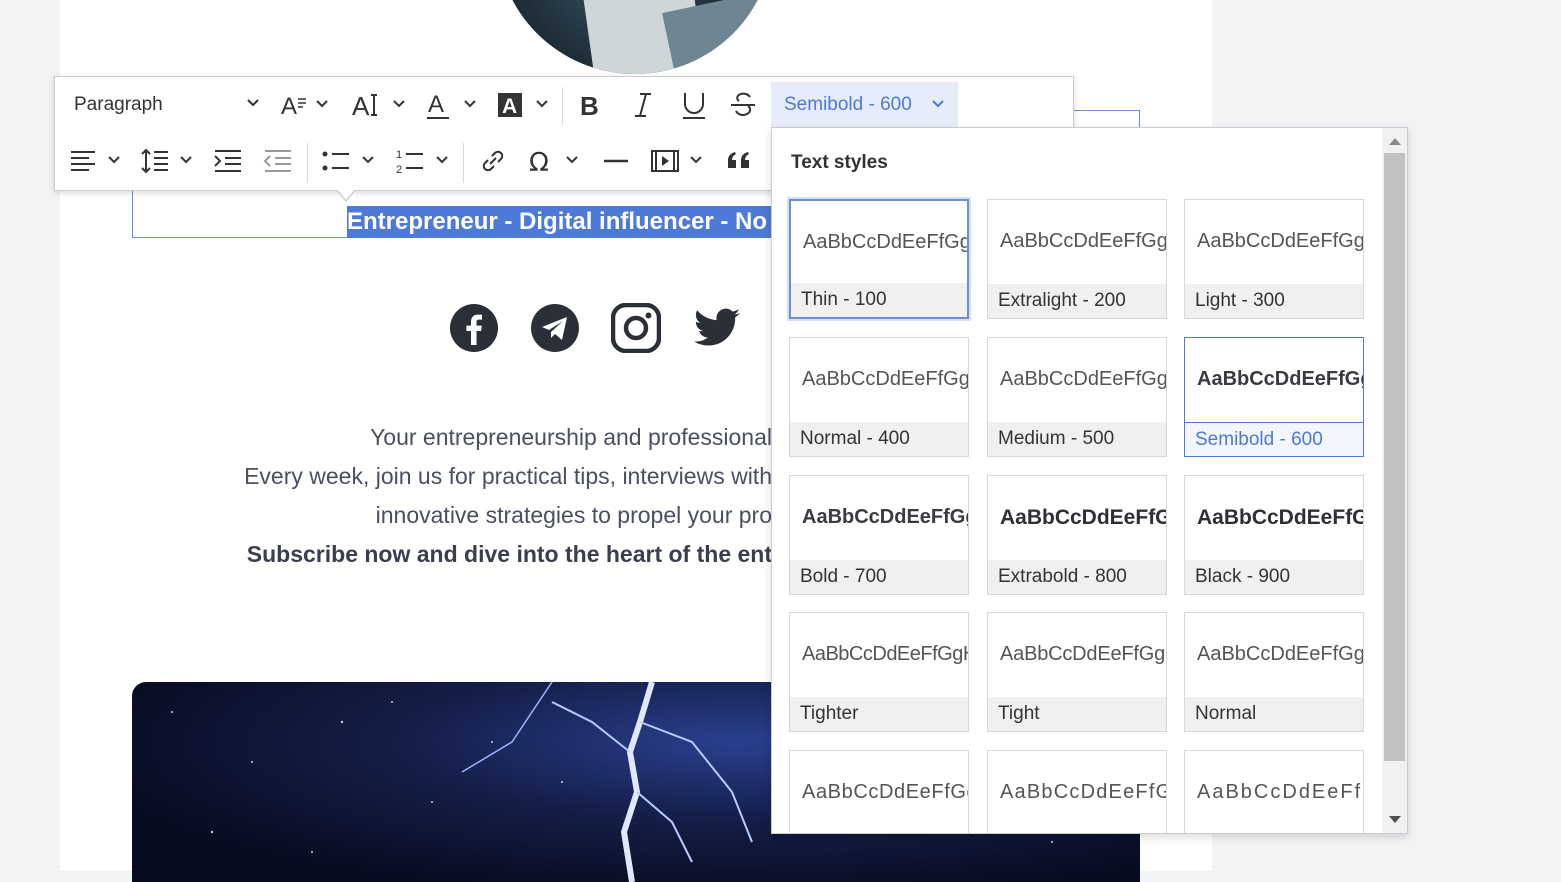 The image size is (1561, 882). What do you see at coordinates (1274, 439) in the screenshot?
I see `style-label: Semibold - 600` at bounding box center [1274, 439].